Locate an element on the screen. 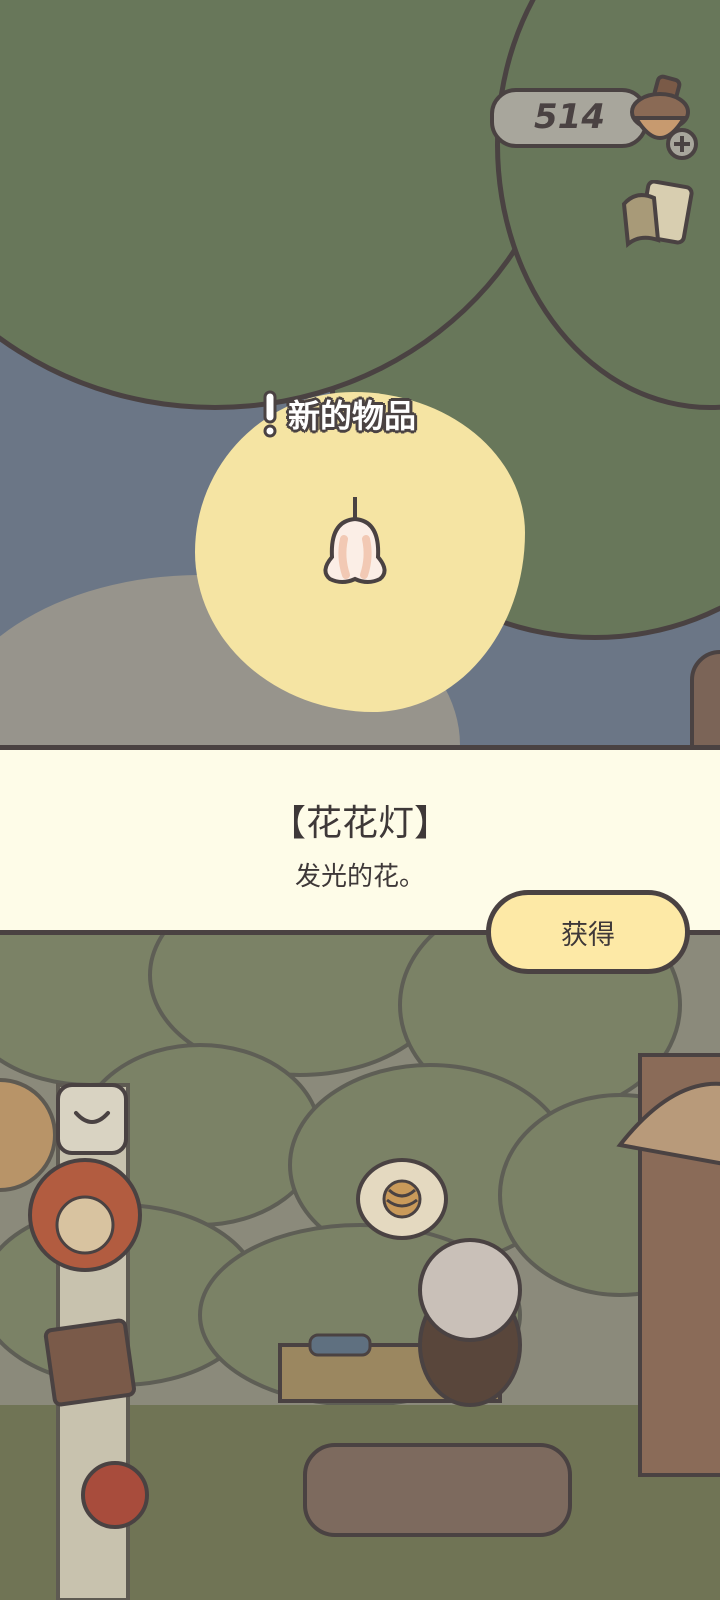 This screenshot has width=720, height=1600. exclamation-icon is located at coordinates (270, 414).